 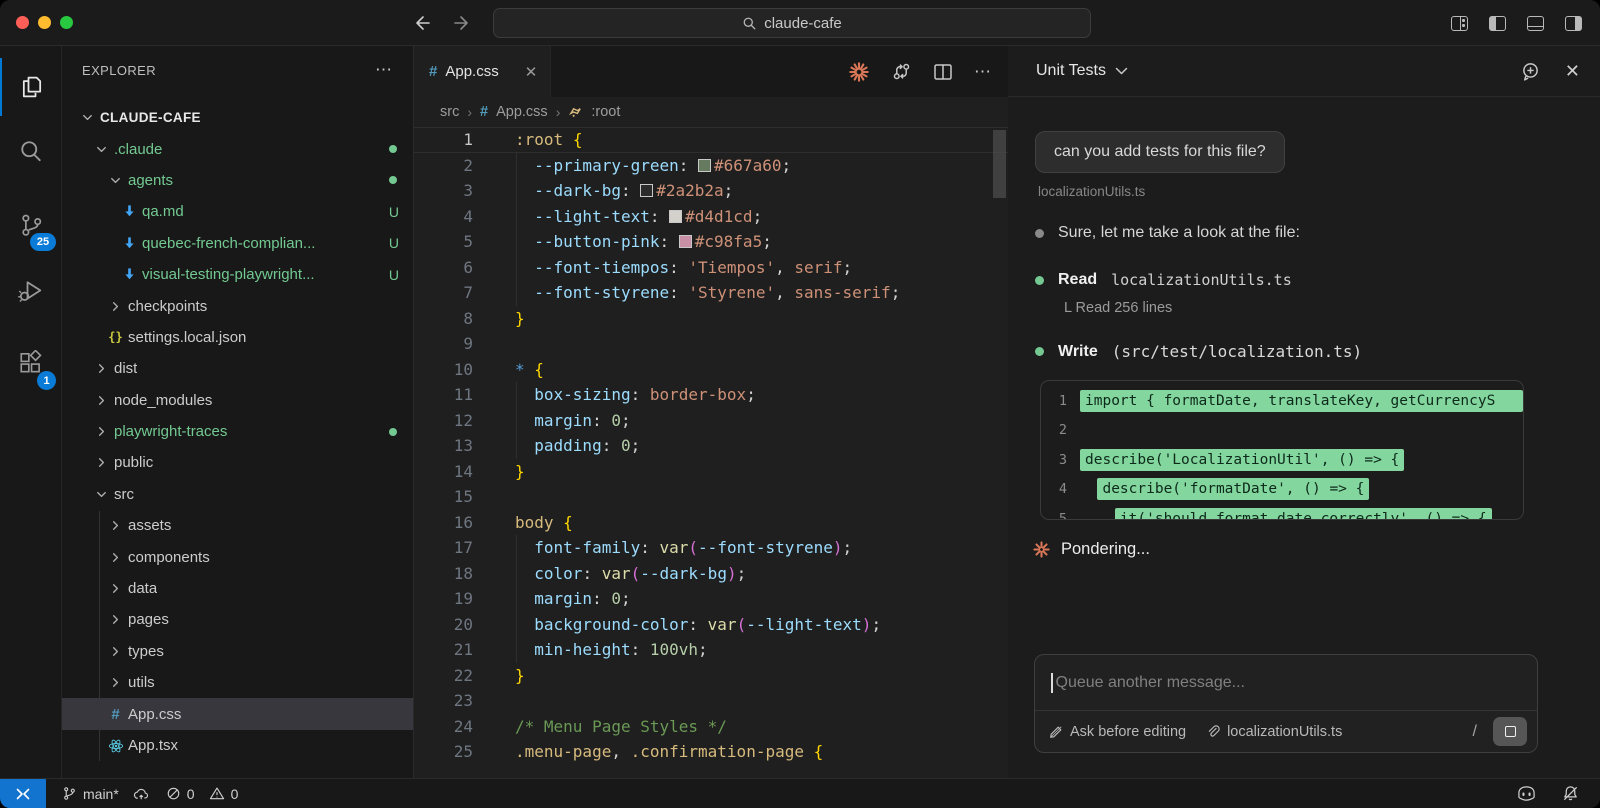 What do you see at coordinates (31, 291) in the screenshot?
I see `run-debug-activity-icon` at bounding box center [31, 291].